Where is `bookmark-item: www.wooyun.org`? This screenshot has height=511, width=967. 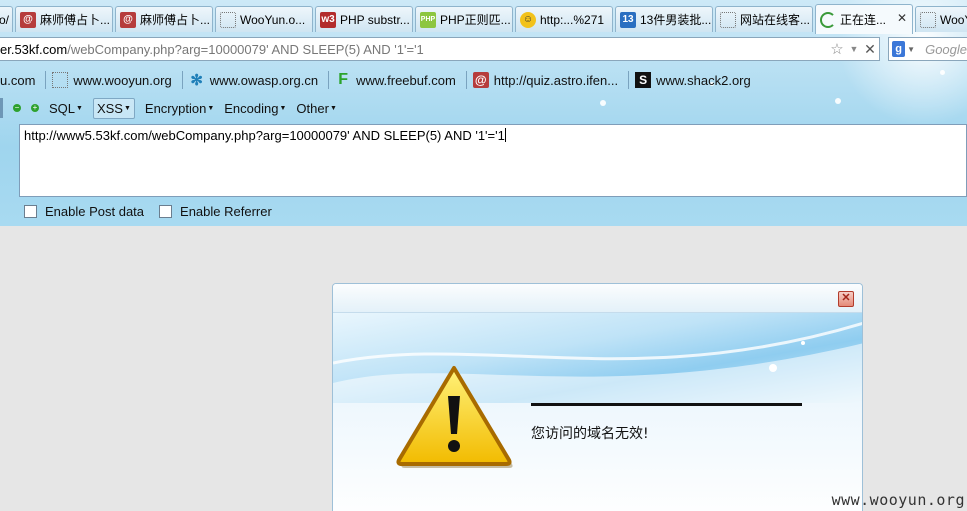
bookmark-item: www.wooyun.org is located at coordinates (108, 80).